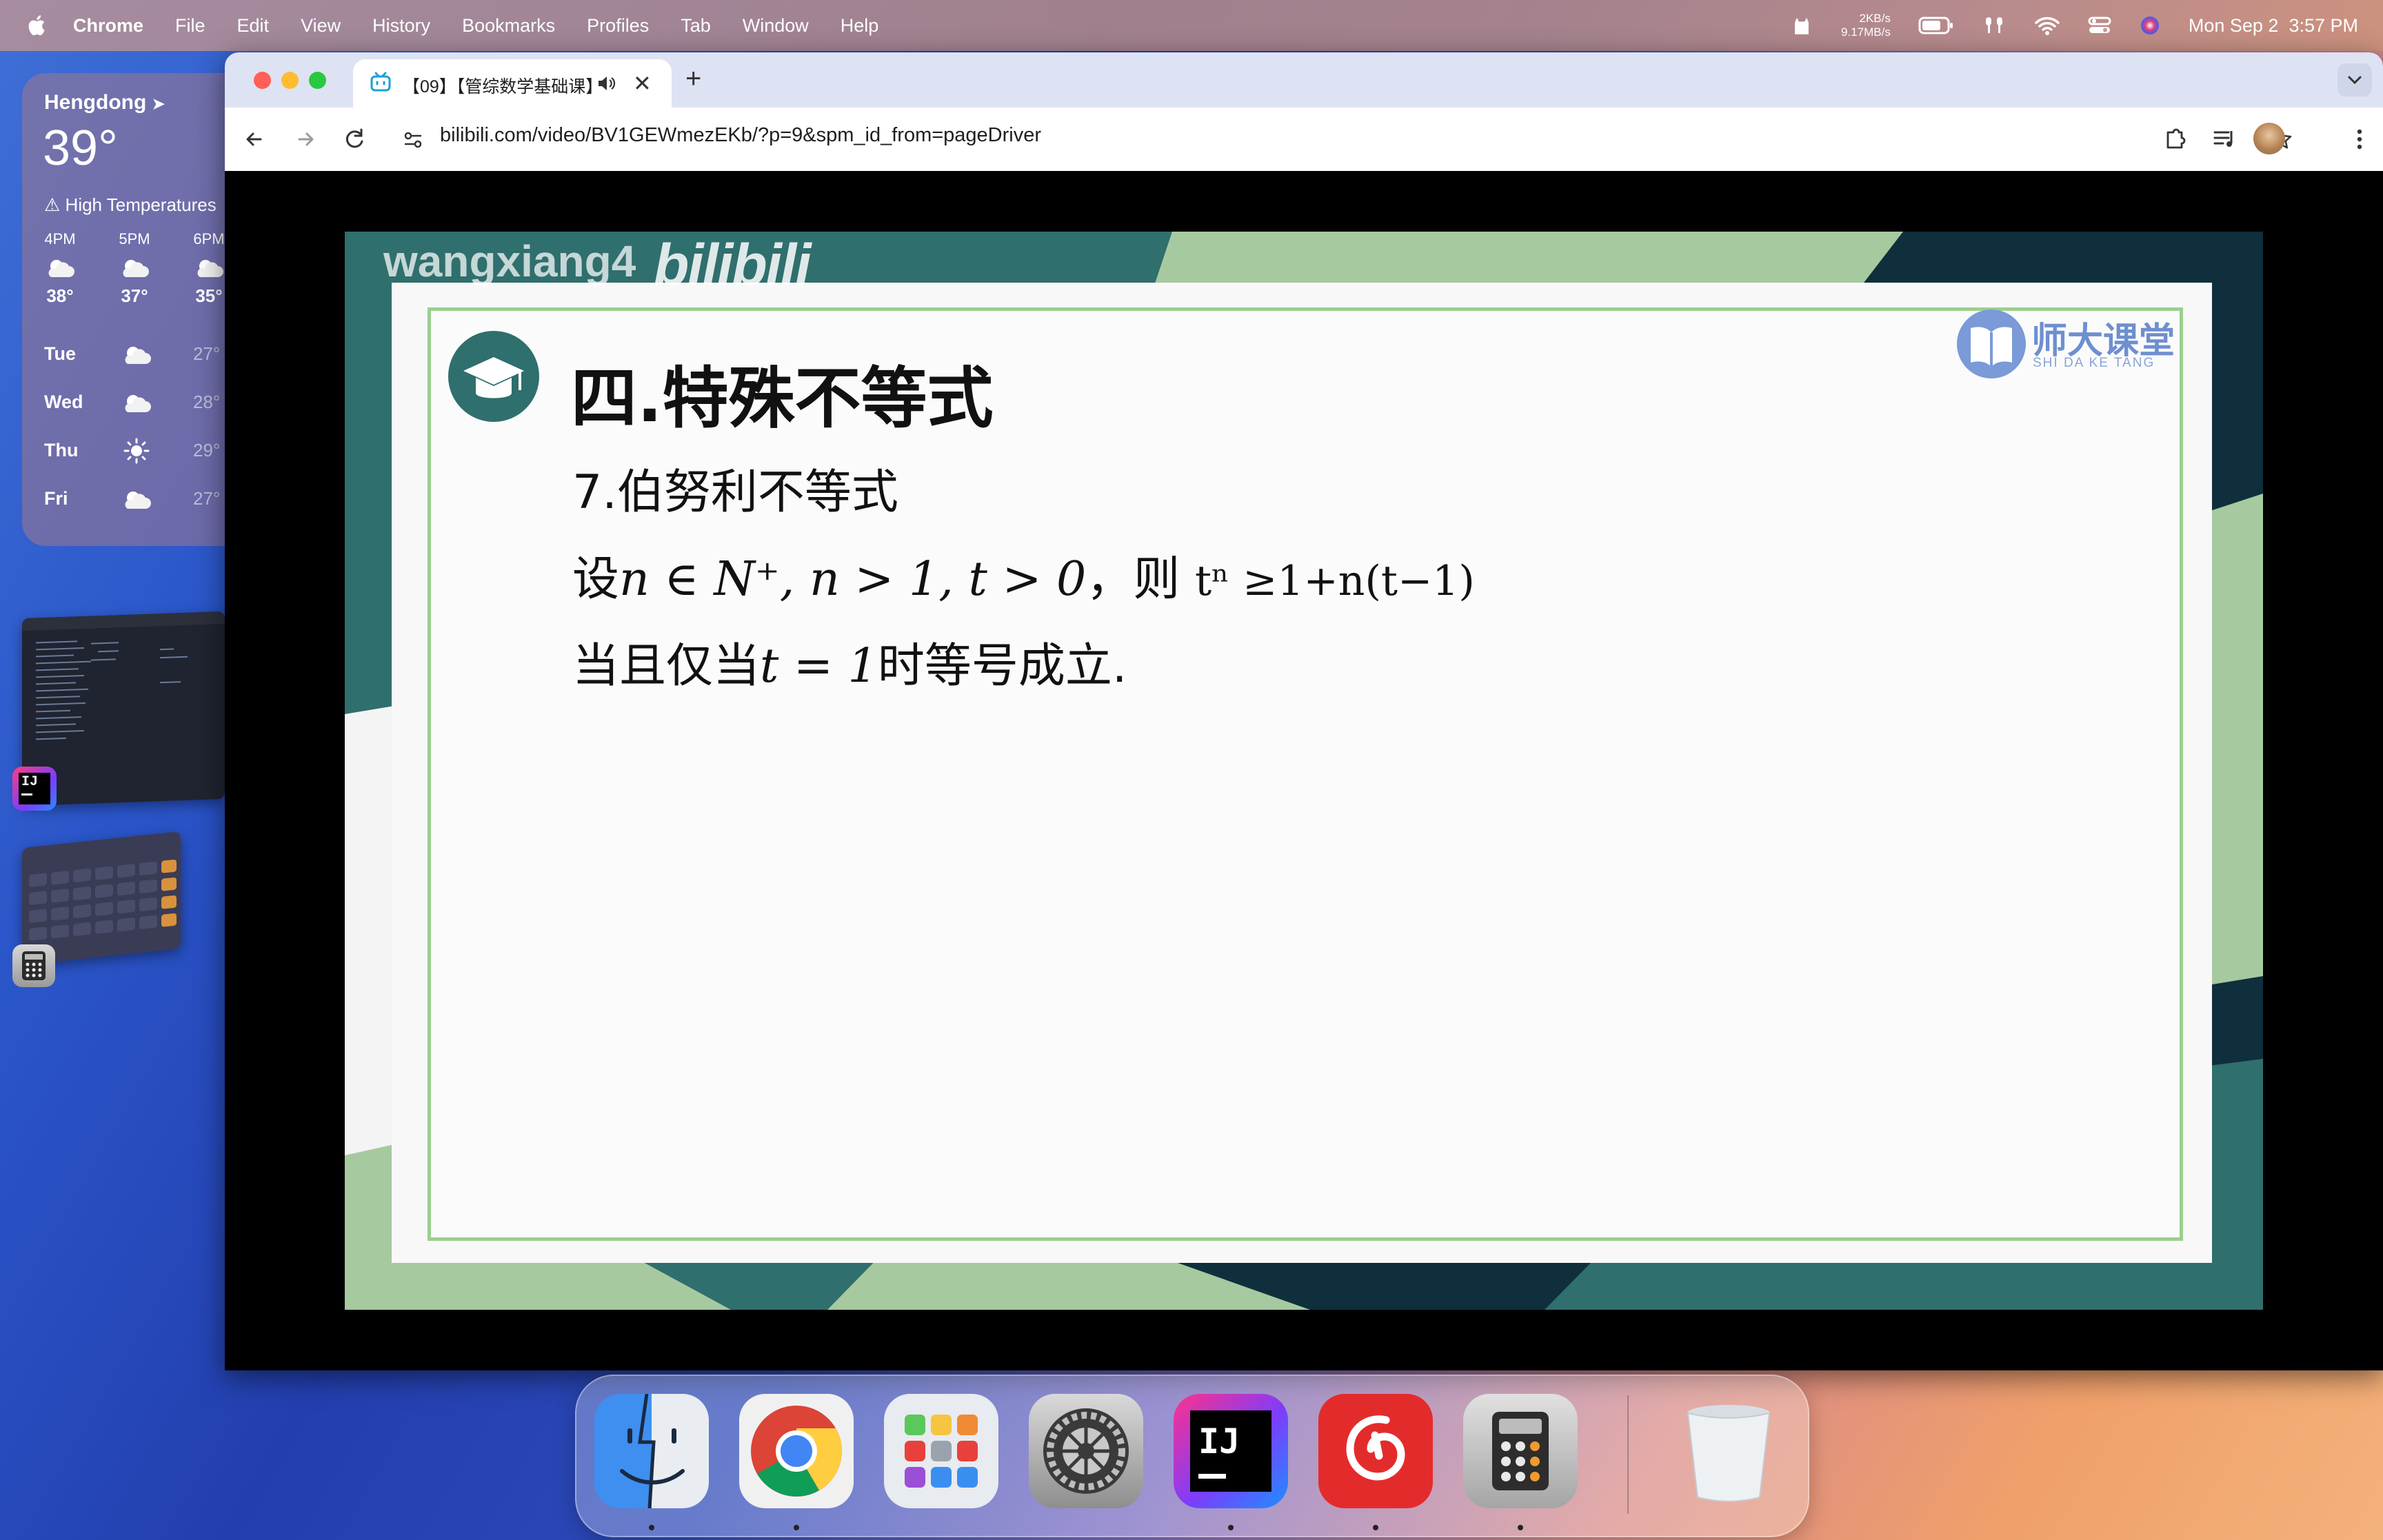 Image resolution: width=2383 pixels, height=1540 pixels. What do you see at coordinates (696, 26) in the screenshot?
I see `menu-tab: Tab` at bounding box center [696, 26].